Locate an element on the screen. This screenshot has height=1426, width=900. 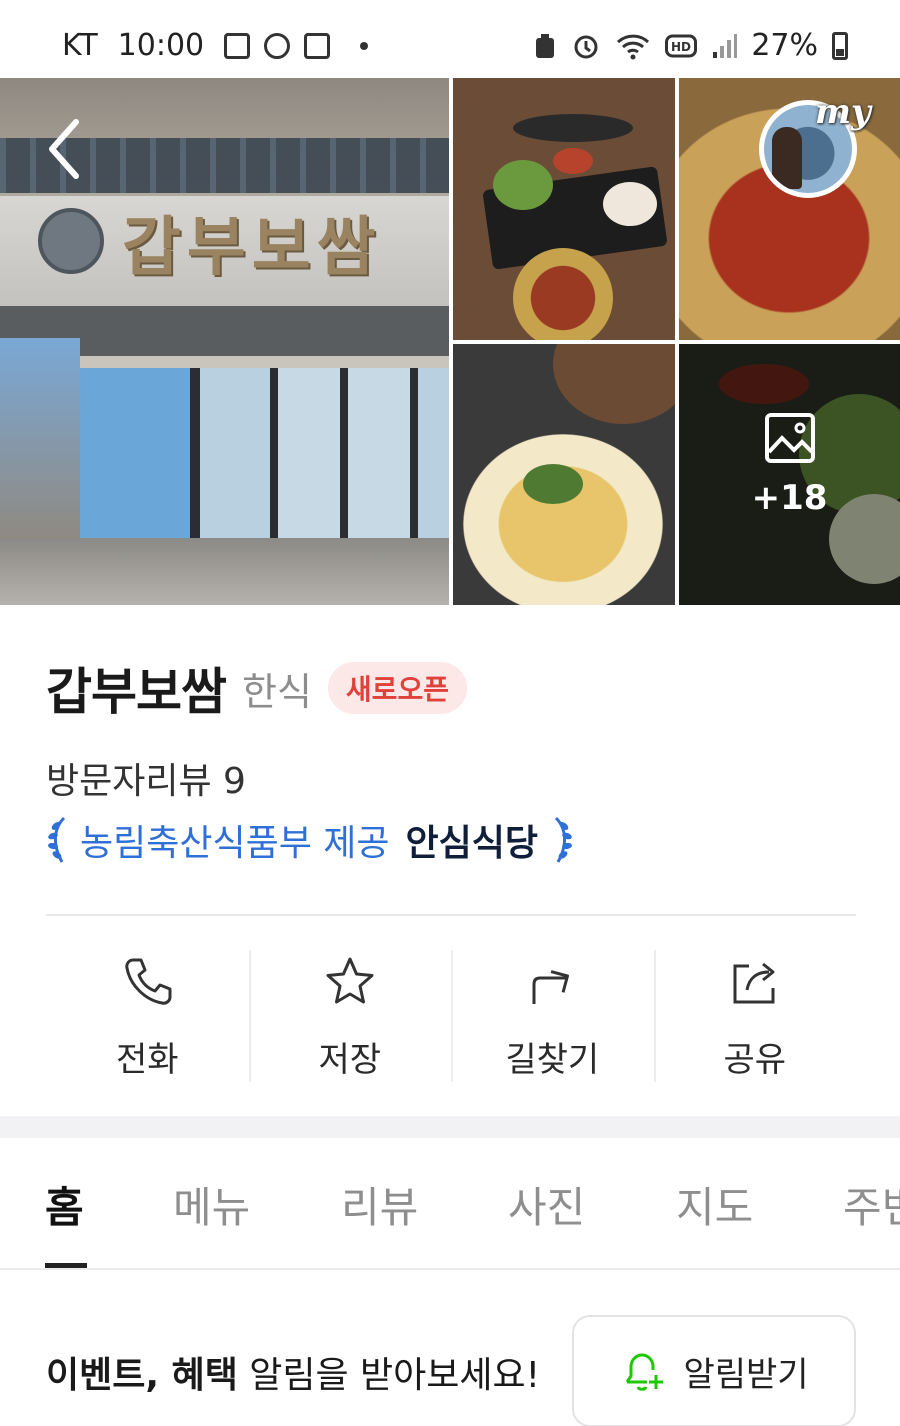
more-photos-overlay: +18 is located at coordinates (789, 474).